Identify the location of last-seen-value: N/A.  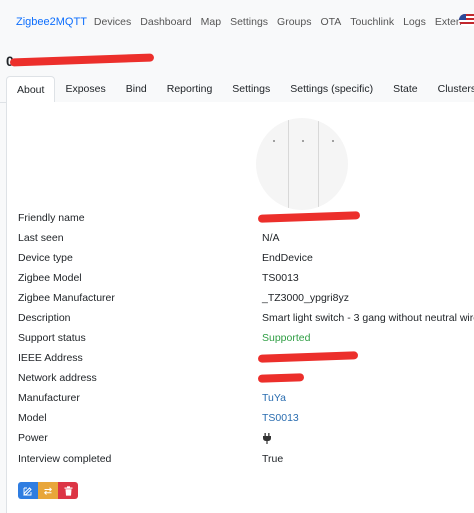
(271, 238).